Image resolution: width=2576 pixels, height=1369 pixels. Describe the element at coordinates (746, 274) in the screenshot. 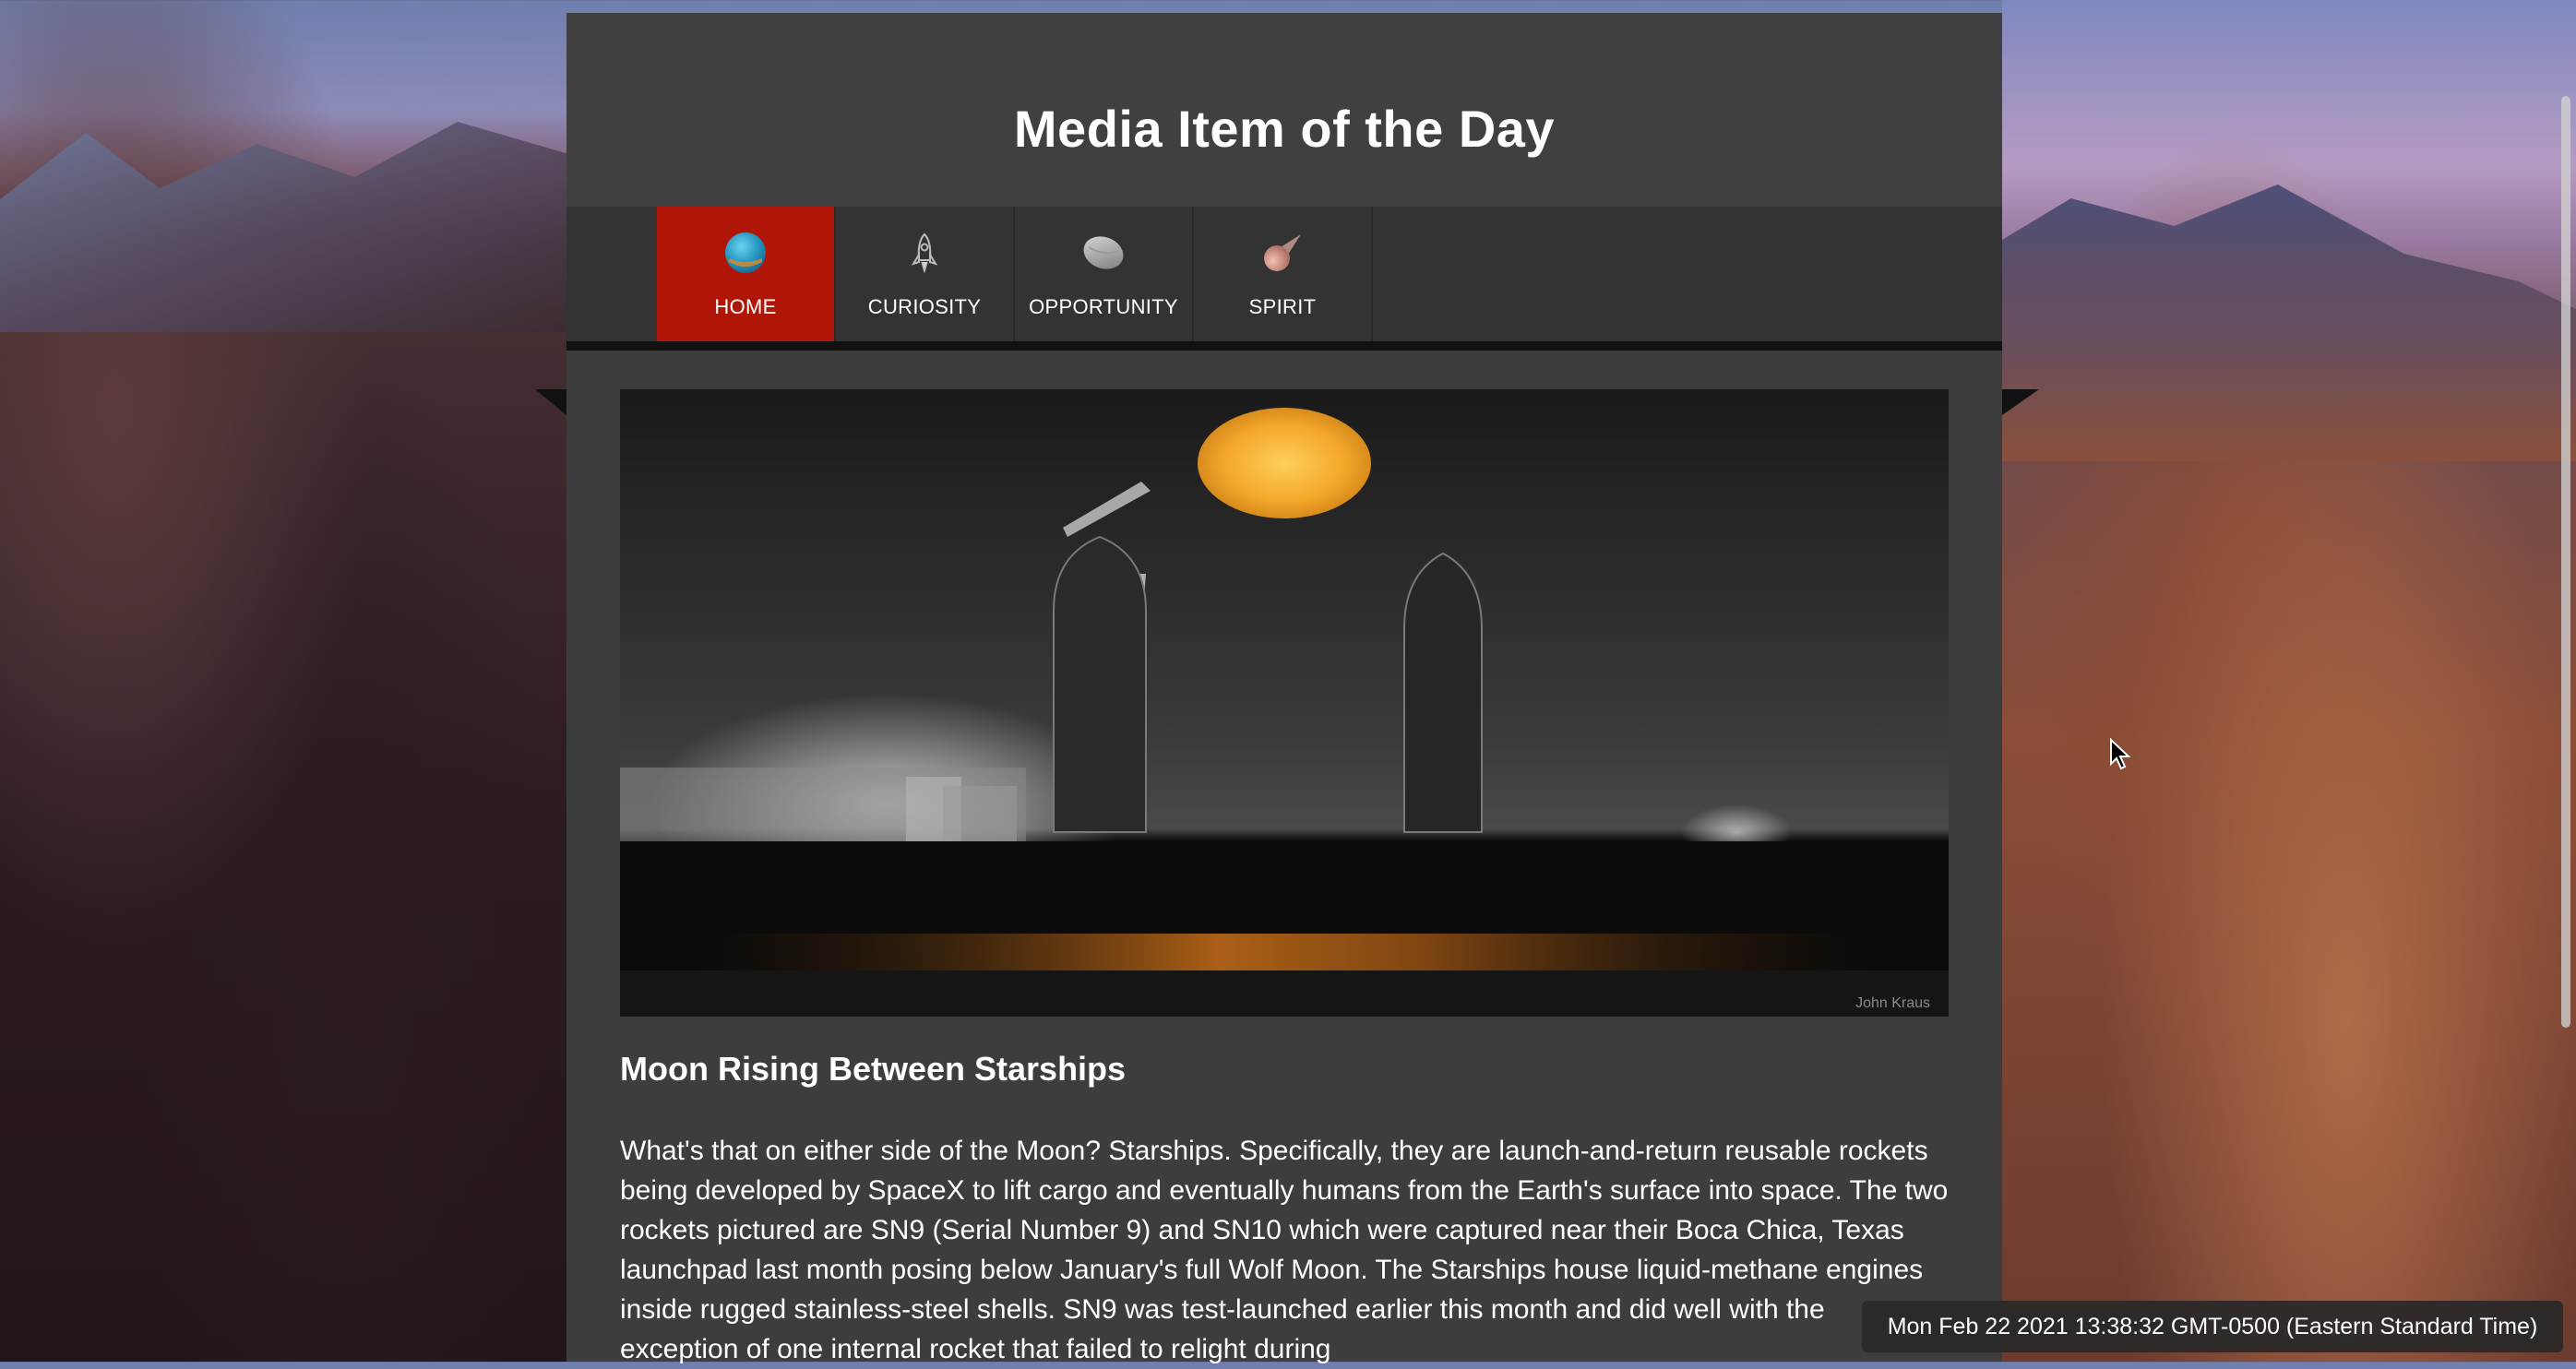

I see `nav-item-home: HOME` at that location.